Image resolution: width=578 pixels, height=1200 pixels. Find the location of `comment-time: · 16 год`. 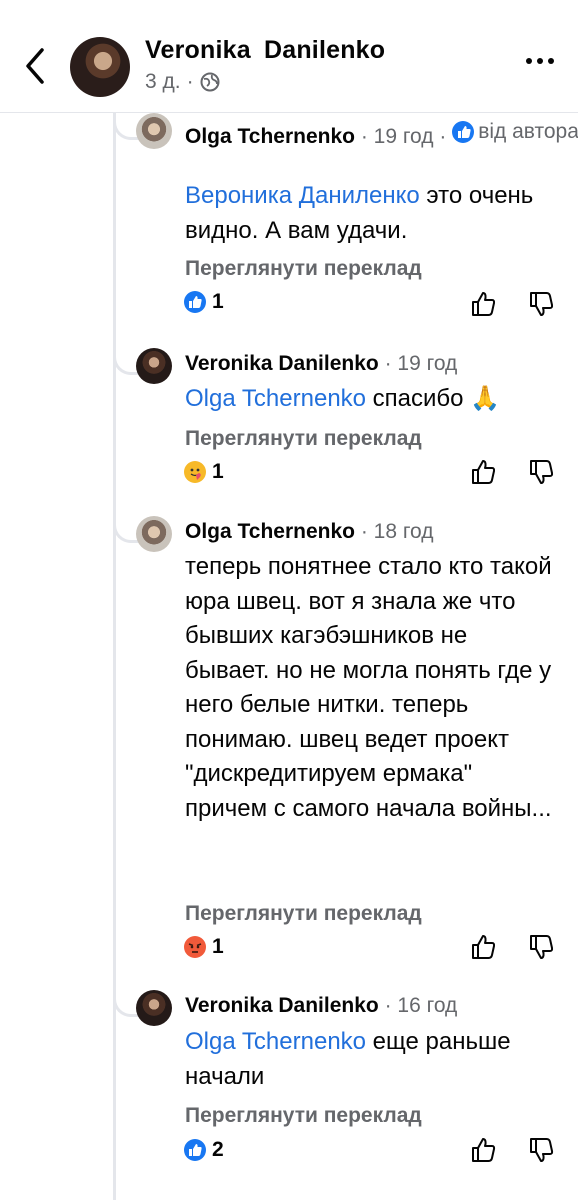

comment-time: · 16 год is located at coordinates (421, 1005).